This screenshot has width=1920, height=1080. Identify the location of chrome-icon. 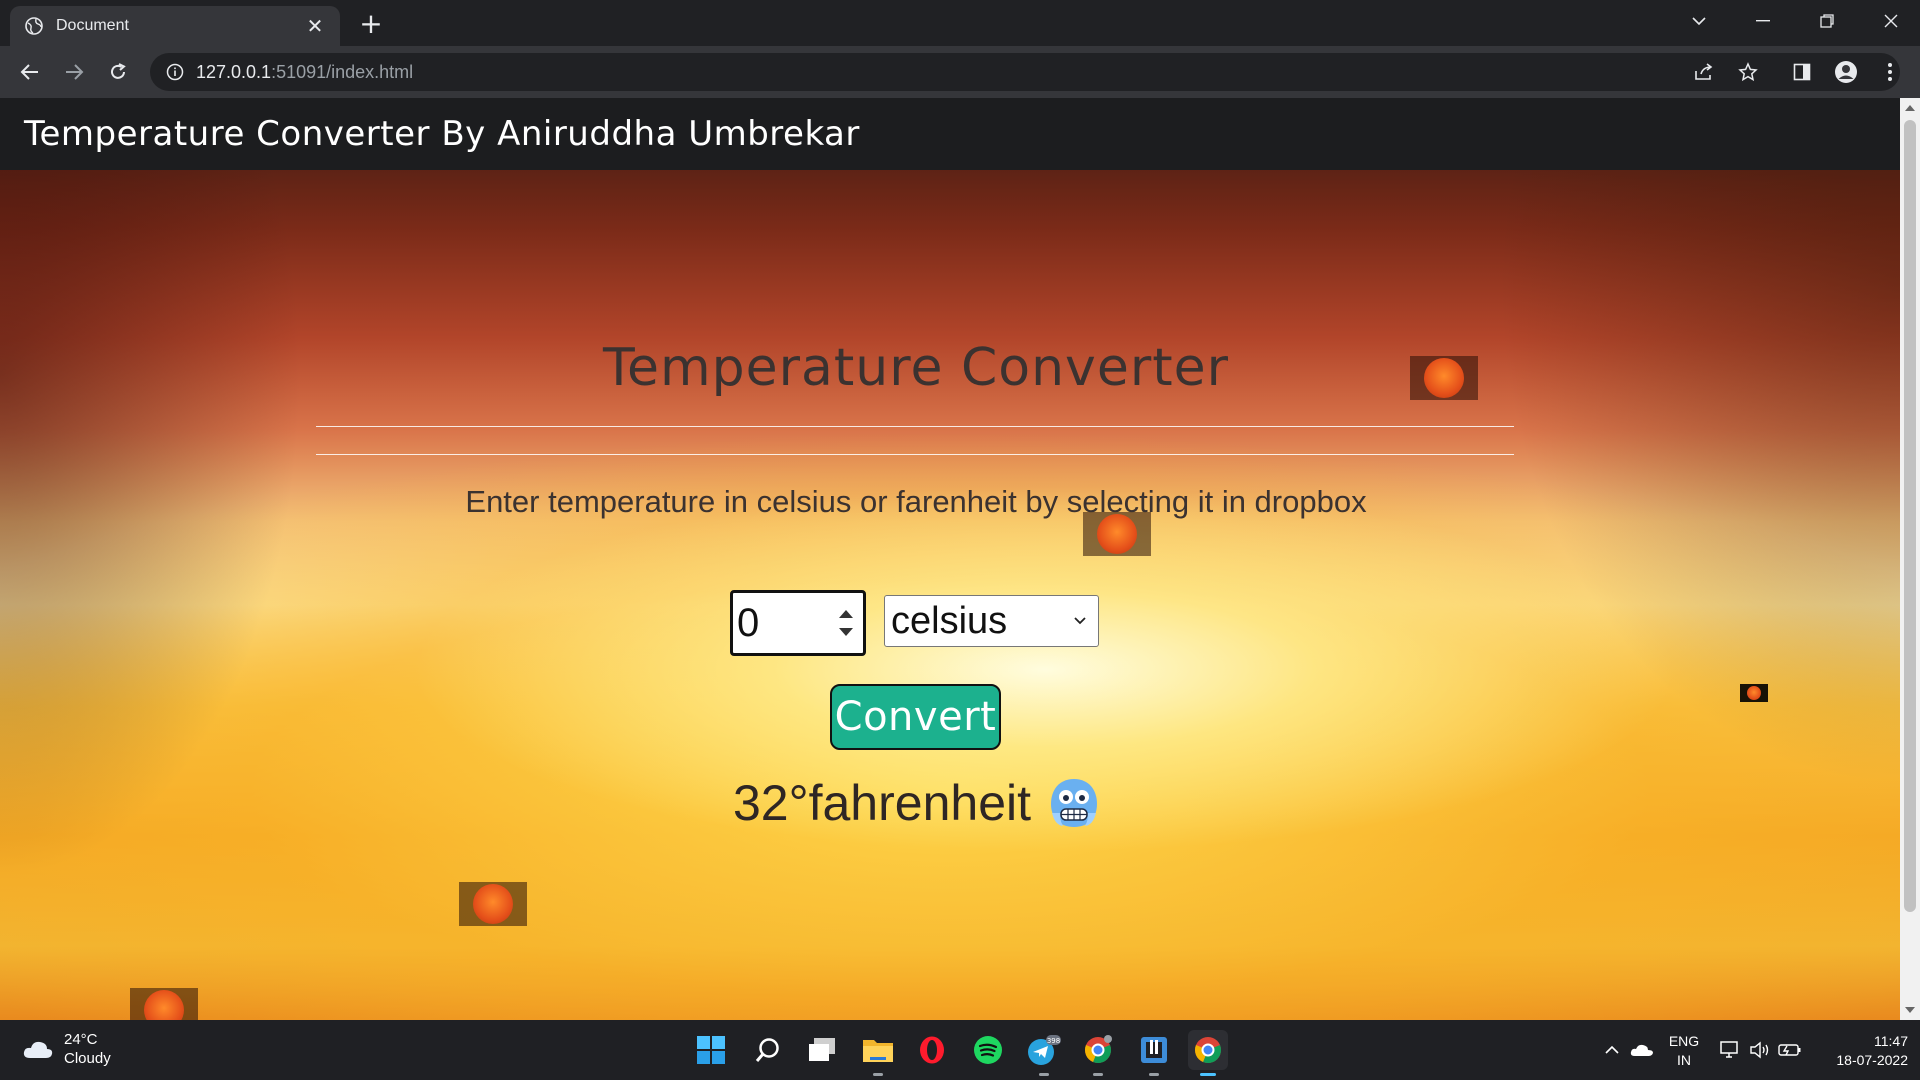
(1208, 1053).